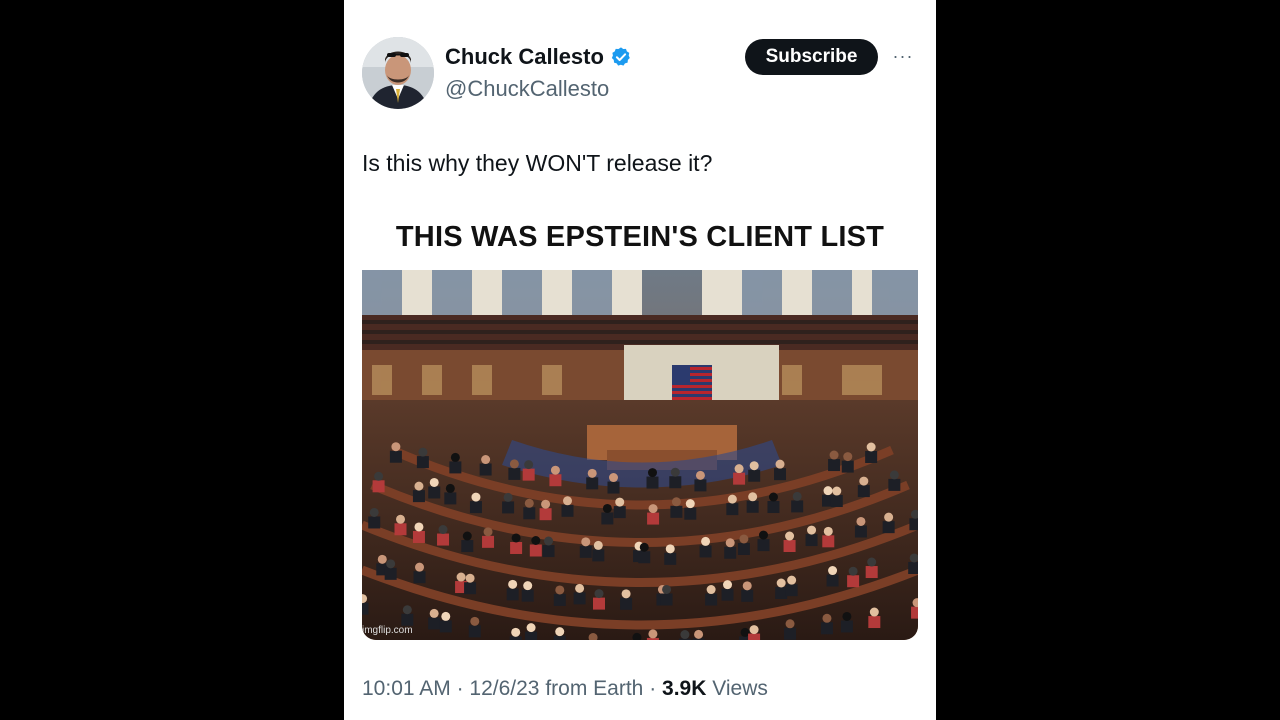 This screenshot has width=1280, height=720. What do you see at coordinates (903, 56) in the screenshot?
I see `more-horizontal-icon: ···` at bounding box center [903, 56].